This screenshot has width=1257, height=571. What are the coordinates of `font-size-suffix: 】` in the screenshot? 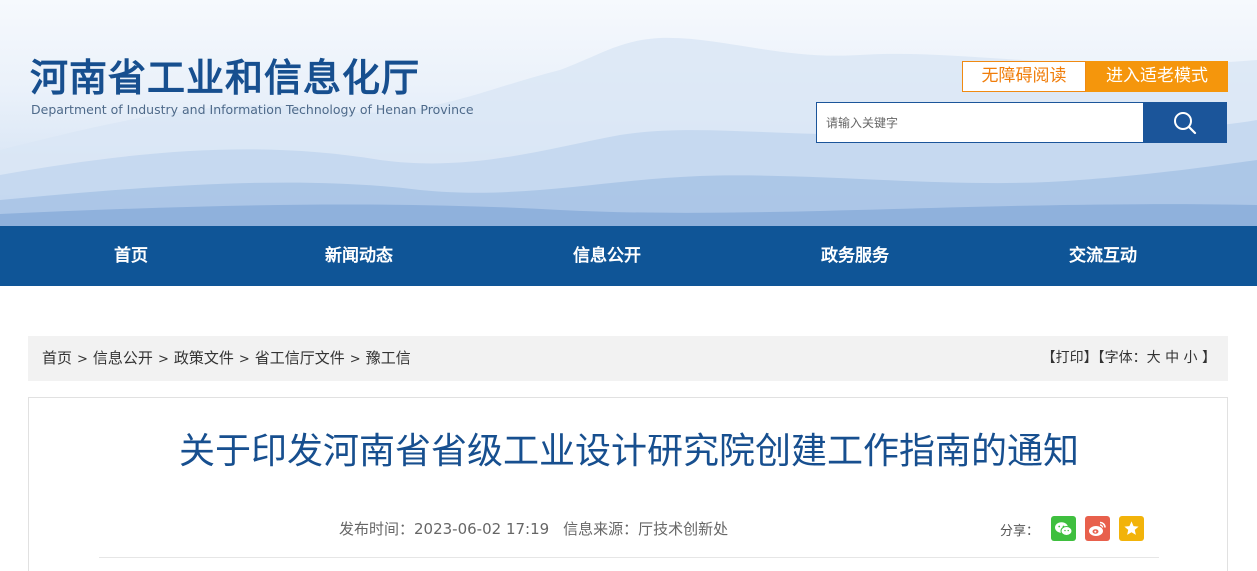 It's located at (1209, 358).